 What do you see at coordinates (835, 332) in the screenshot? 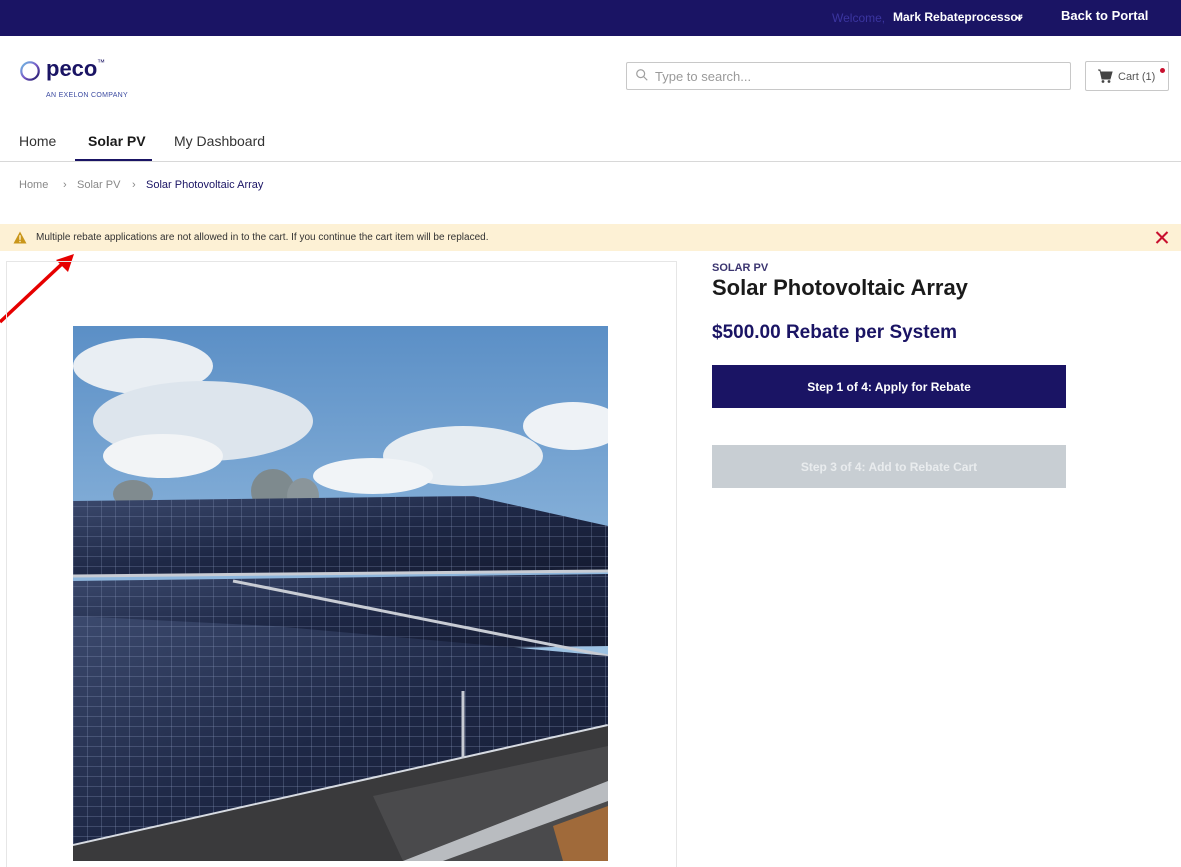
I see `product-price: $500.00 Rebate per System` at bounding box center [835, 332].